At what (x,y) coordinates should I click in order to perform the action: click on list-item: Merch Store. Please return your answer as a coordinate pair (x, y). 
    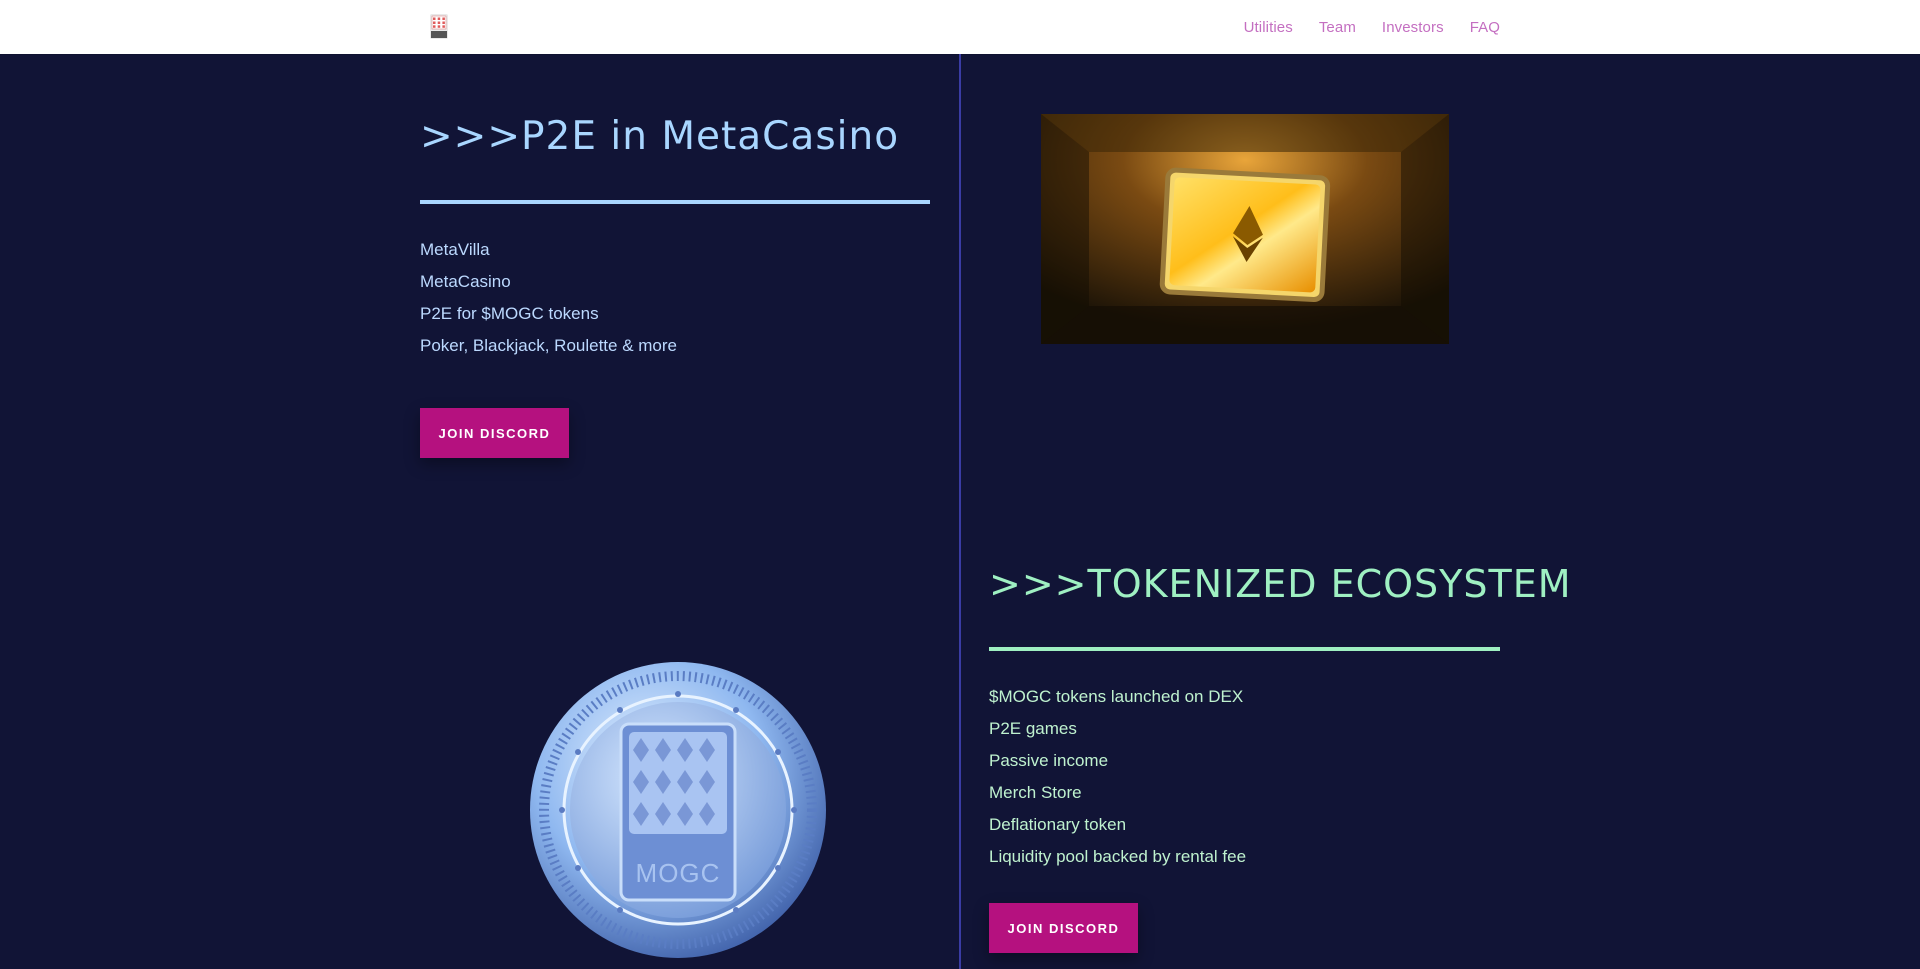
    Looking at the image, I should click on (1035, 792).